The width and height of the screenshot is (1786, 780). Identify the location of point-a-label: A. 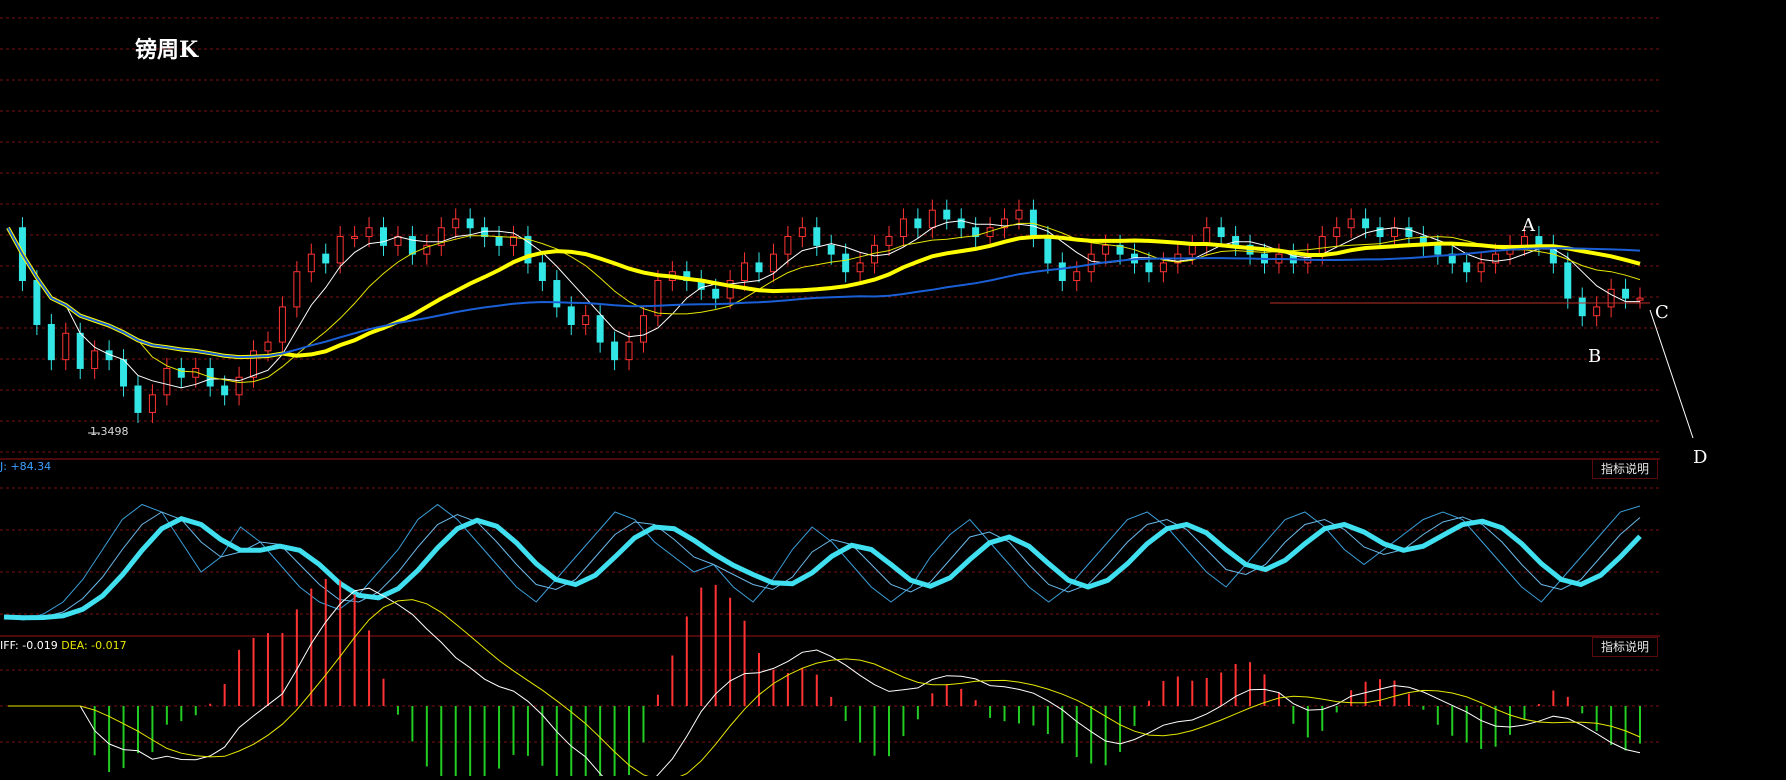
(1528, 225).